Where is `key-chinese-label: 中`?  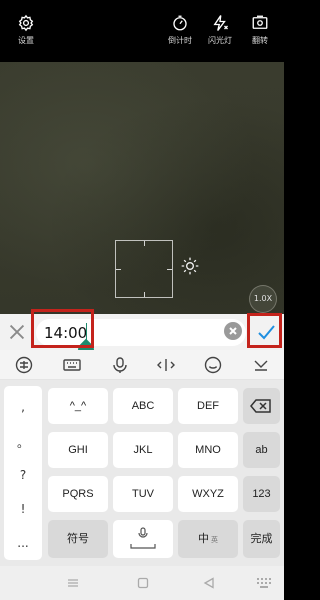 key-chinese-label: 中 is located at coordinates (203, 539).